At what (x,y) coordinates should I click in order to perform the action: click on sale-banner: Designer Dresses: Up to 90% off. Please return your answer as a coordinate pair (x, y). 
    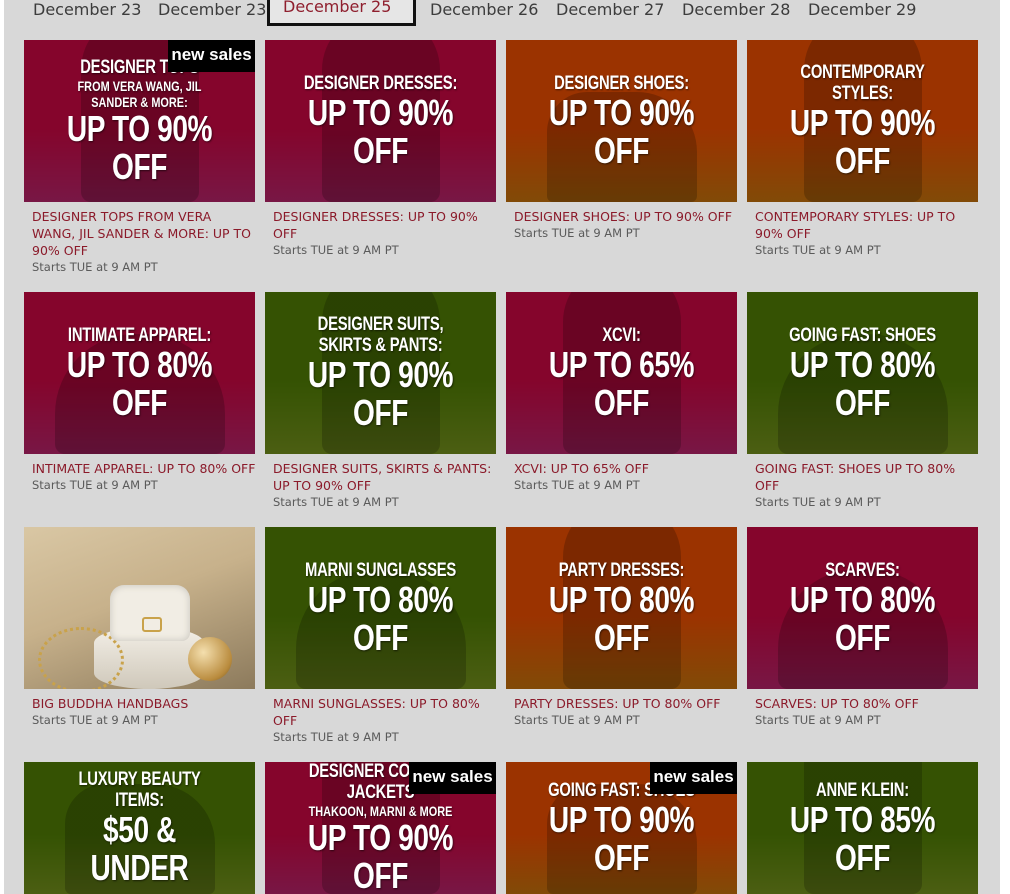
    Looking at the image, I should click on (380, 121).